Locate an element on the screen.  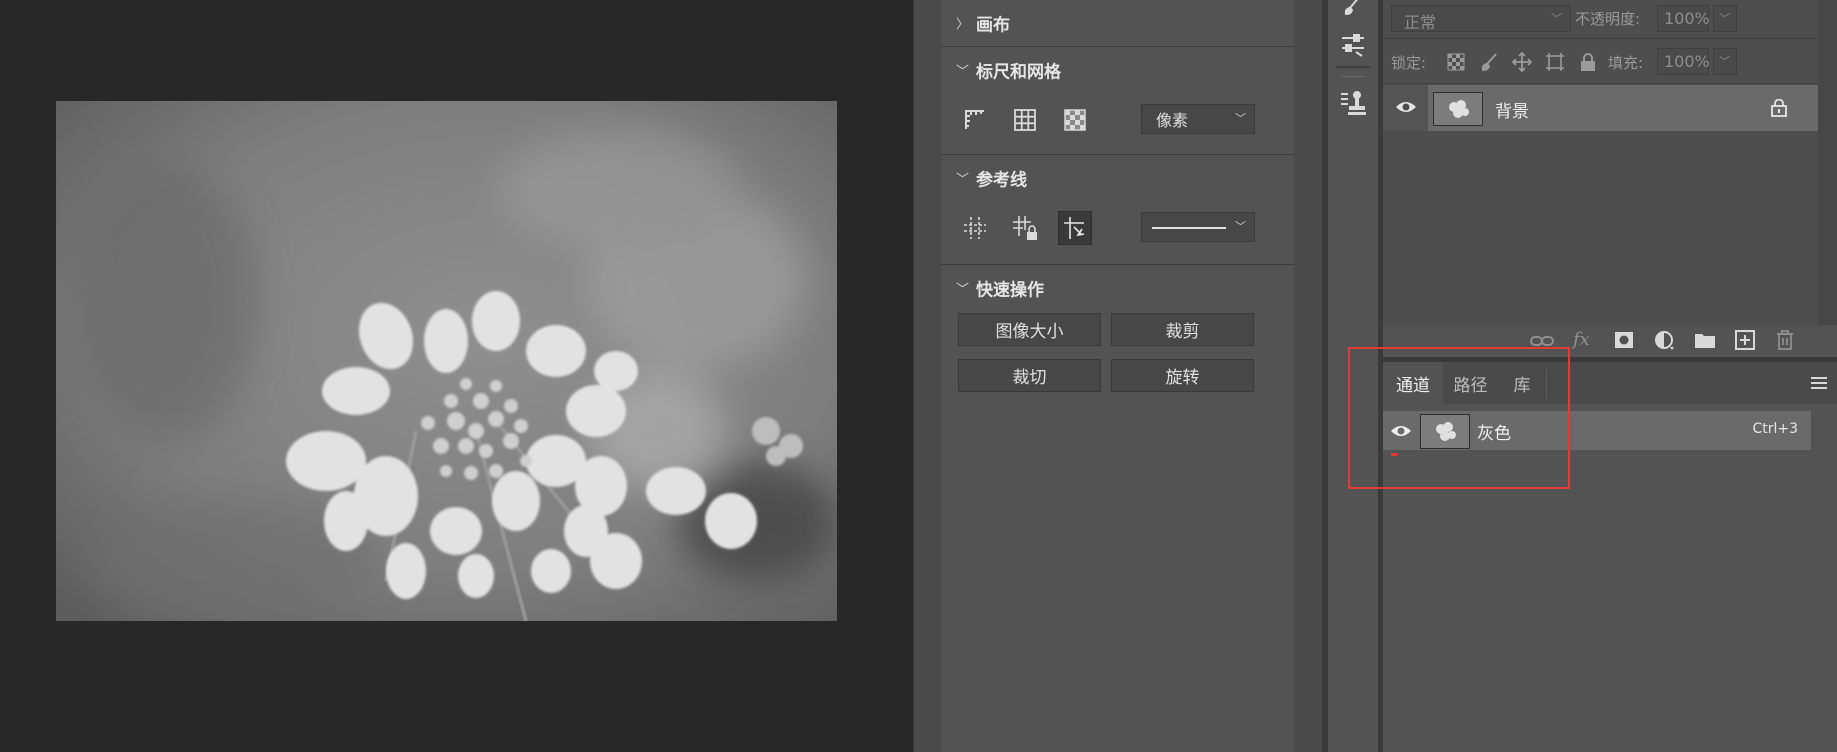
layer-row-background: 背景 is located at coordinates (1623, 108).